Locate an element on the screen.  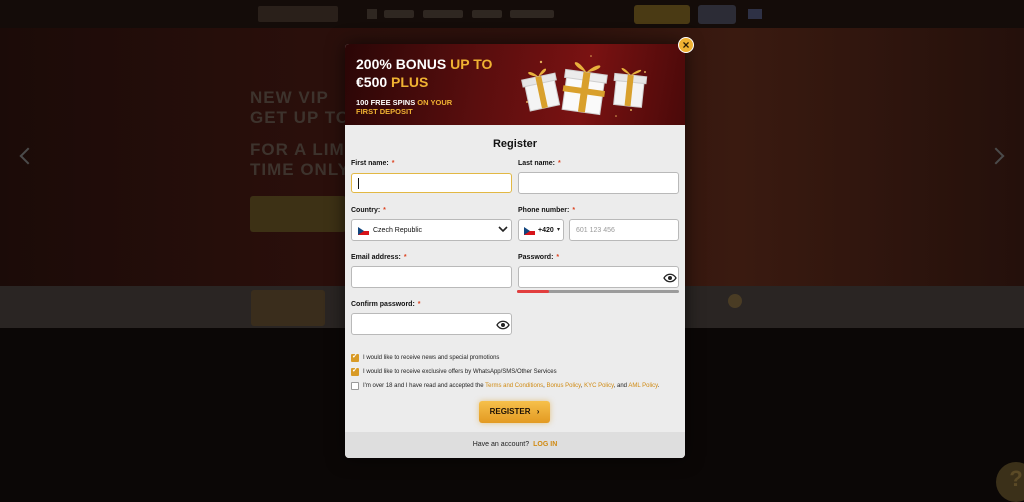
chevron-down-icon is located at coordinates (503, 230).